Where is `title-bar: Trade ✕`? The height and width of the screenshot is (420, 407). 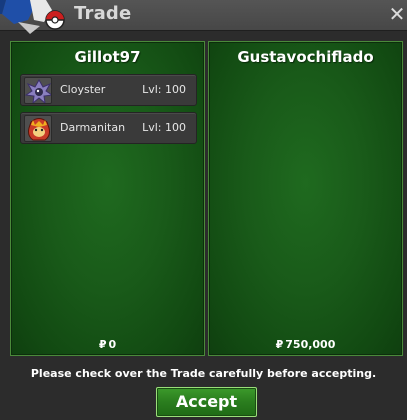
title-bar: Trade ✕ is located at coordinates (203, 17).